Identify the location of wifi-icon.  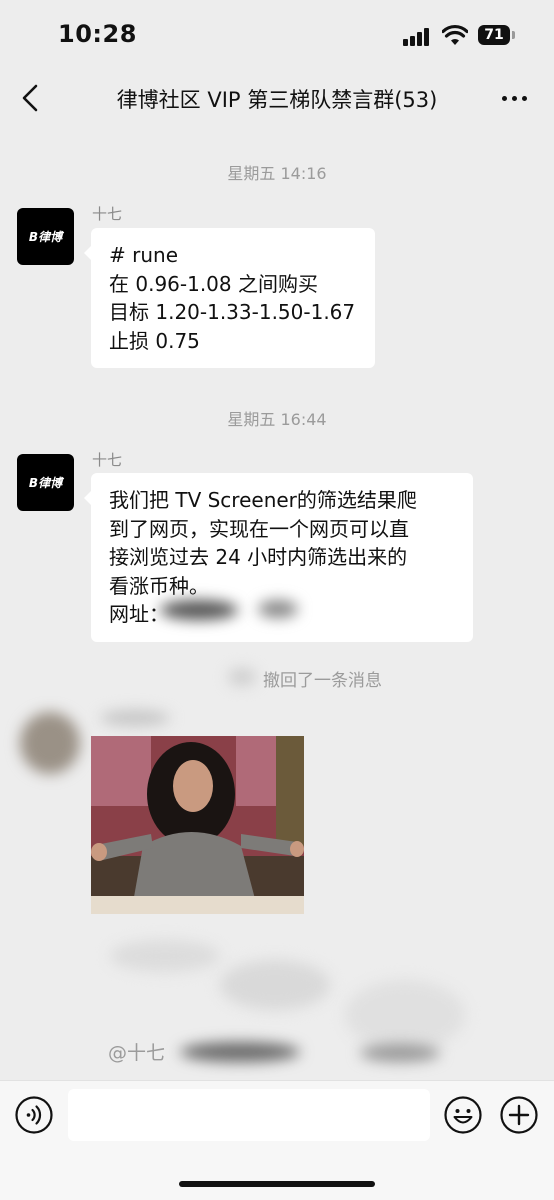
(455, 34).